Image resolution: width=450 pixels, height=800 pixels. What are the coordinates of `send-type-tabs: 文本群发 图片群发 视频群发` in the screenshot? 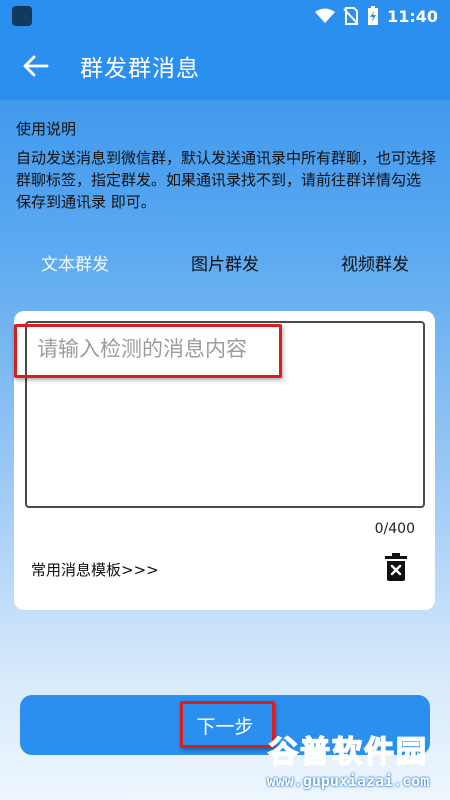 It's located at (225, 262).